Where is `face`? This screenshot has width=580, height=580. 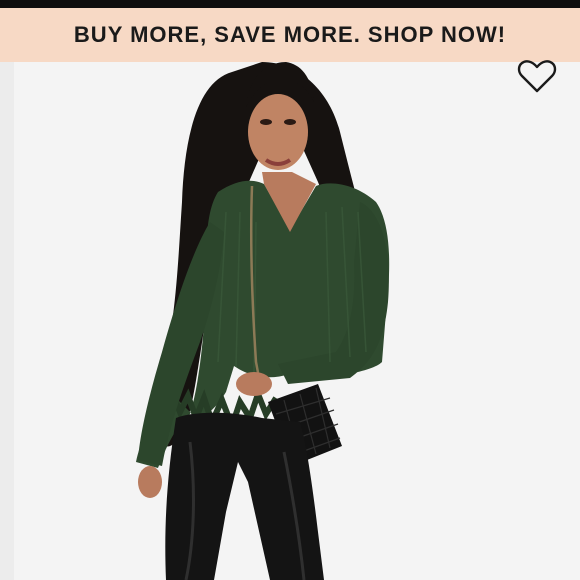
face is located at coordinates (278, 132).